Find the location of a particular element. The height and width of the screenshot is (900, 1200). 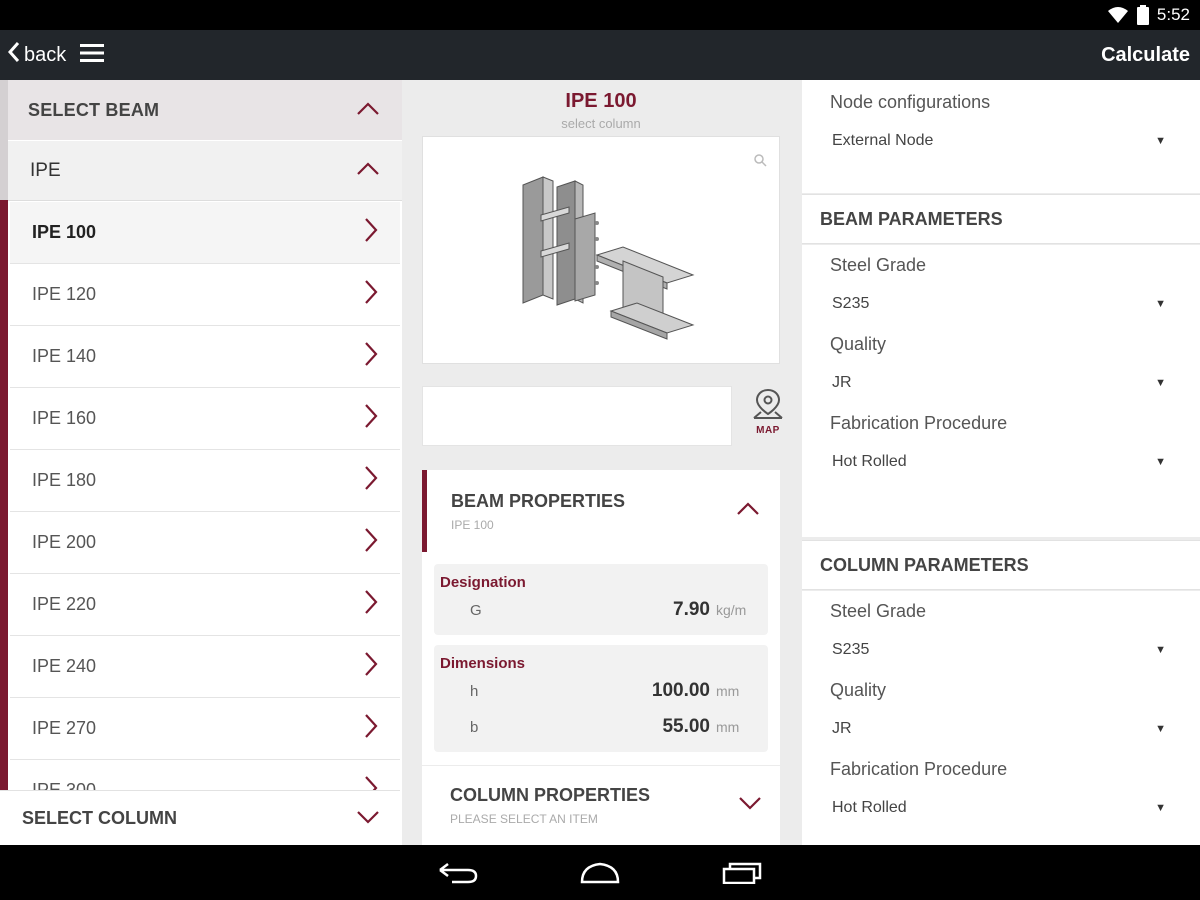

back-button: back is located at coordinates (37, 55).